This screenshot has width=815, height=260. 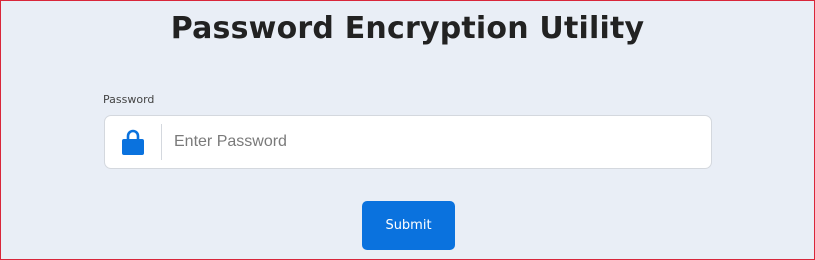 I want to click on submit-button: Submit, so click(x=408, y=225).